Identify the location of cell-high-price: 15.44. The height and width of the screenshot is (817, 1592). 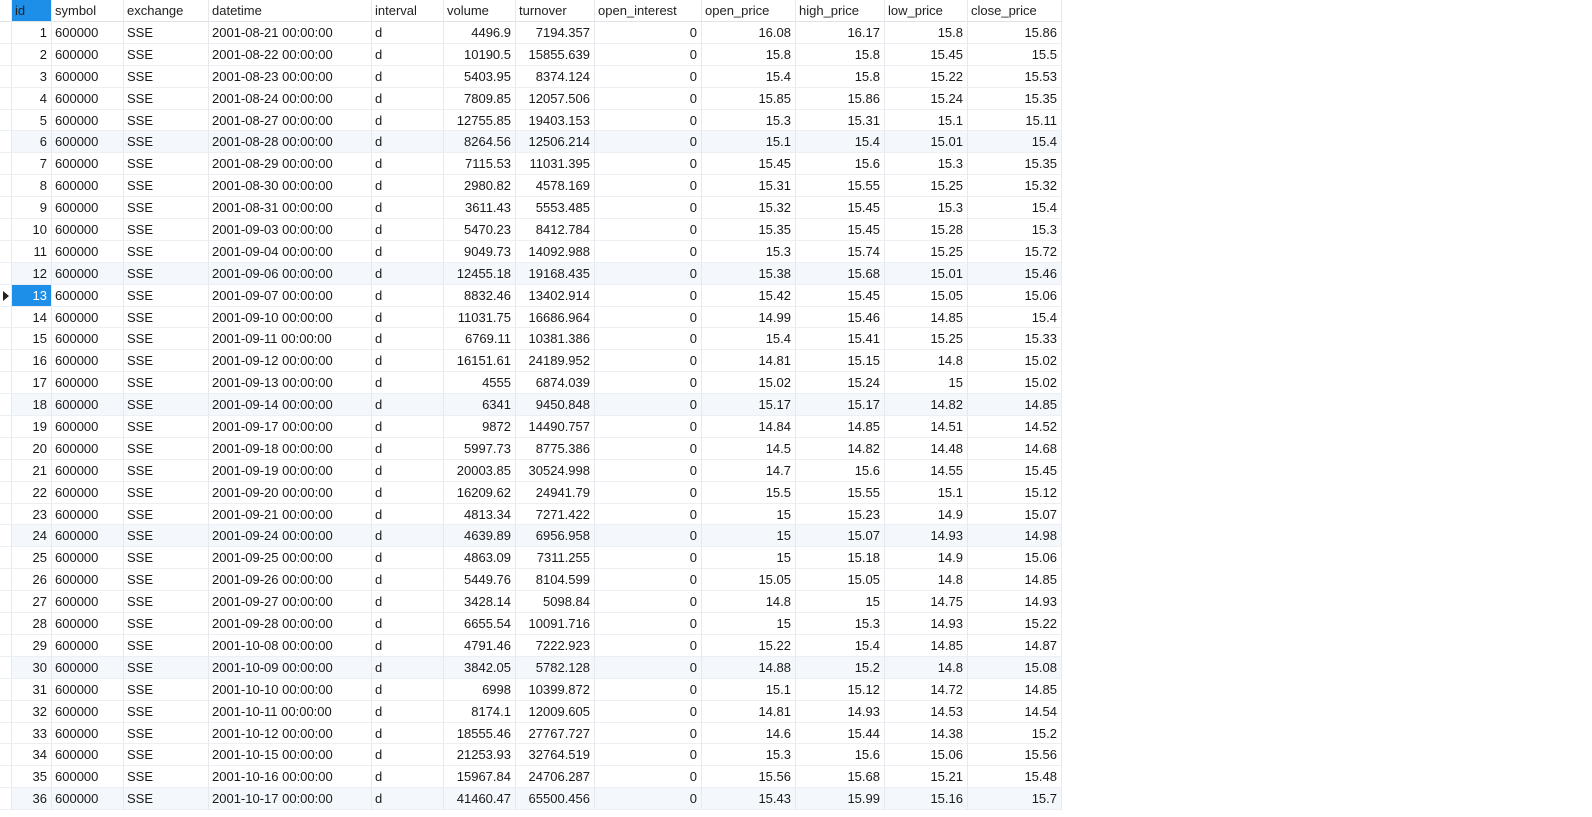
(840, 733).